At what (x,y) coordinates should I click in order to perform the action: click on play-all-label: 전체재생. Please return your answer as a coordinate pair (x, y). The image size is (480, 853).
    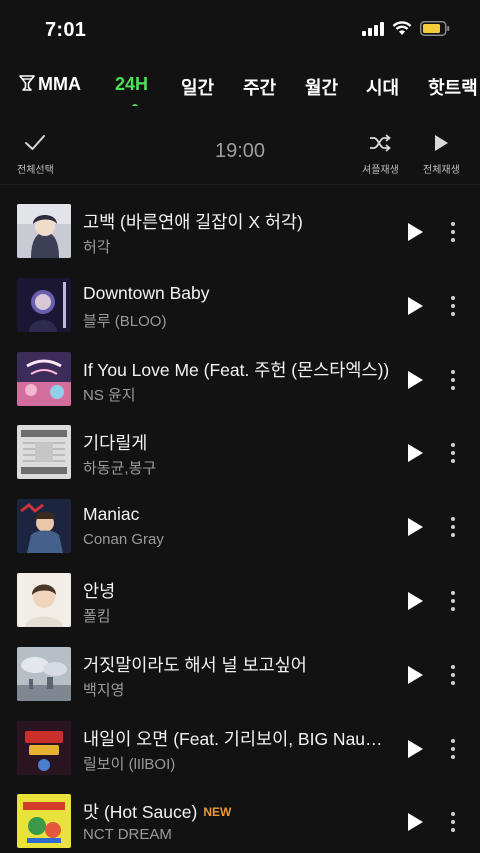
    Looking at the image, I should click on (441, 170).